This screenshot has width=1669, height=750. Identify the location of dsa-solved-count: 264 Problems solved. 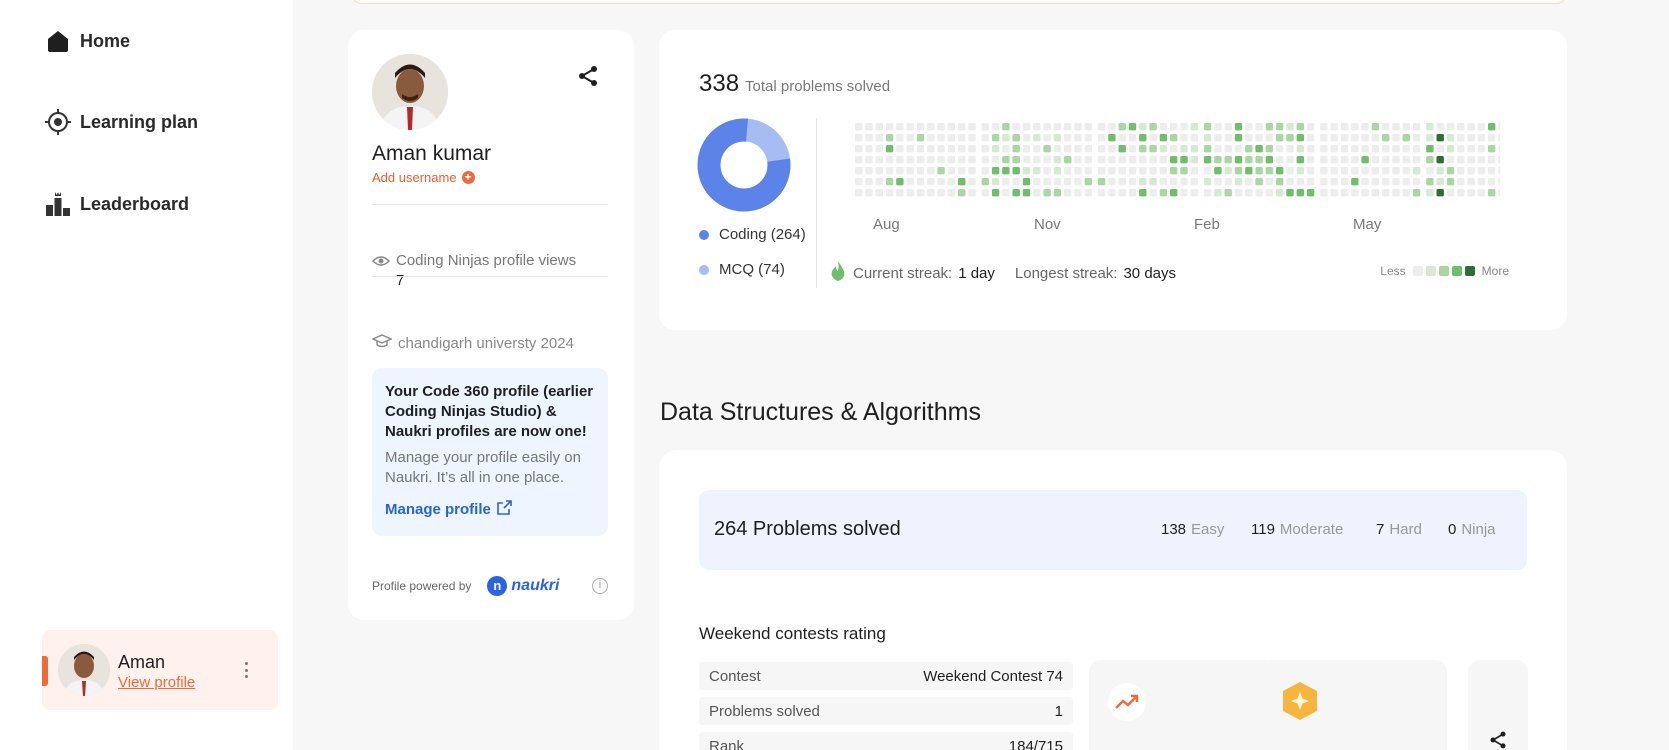
(807, 529).